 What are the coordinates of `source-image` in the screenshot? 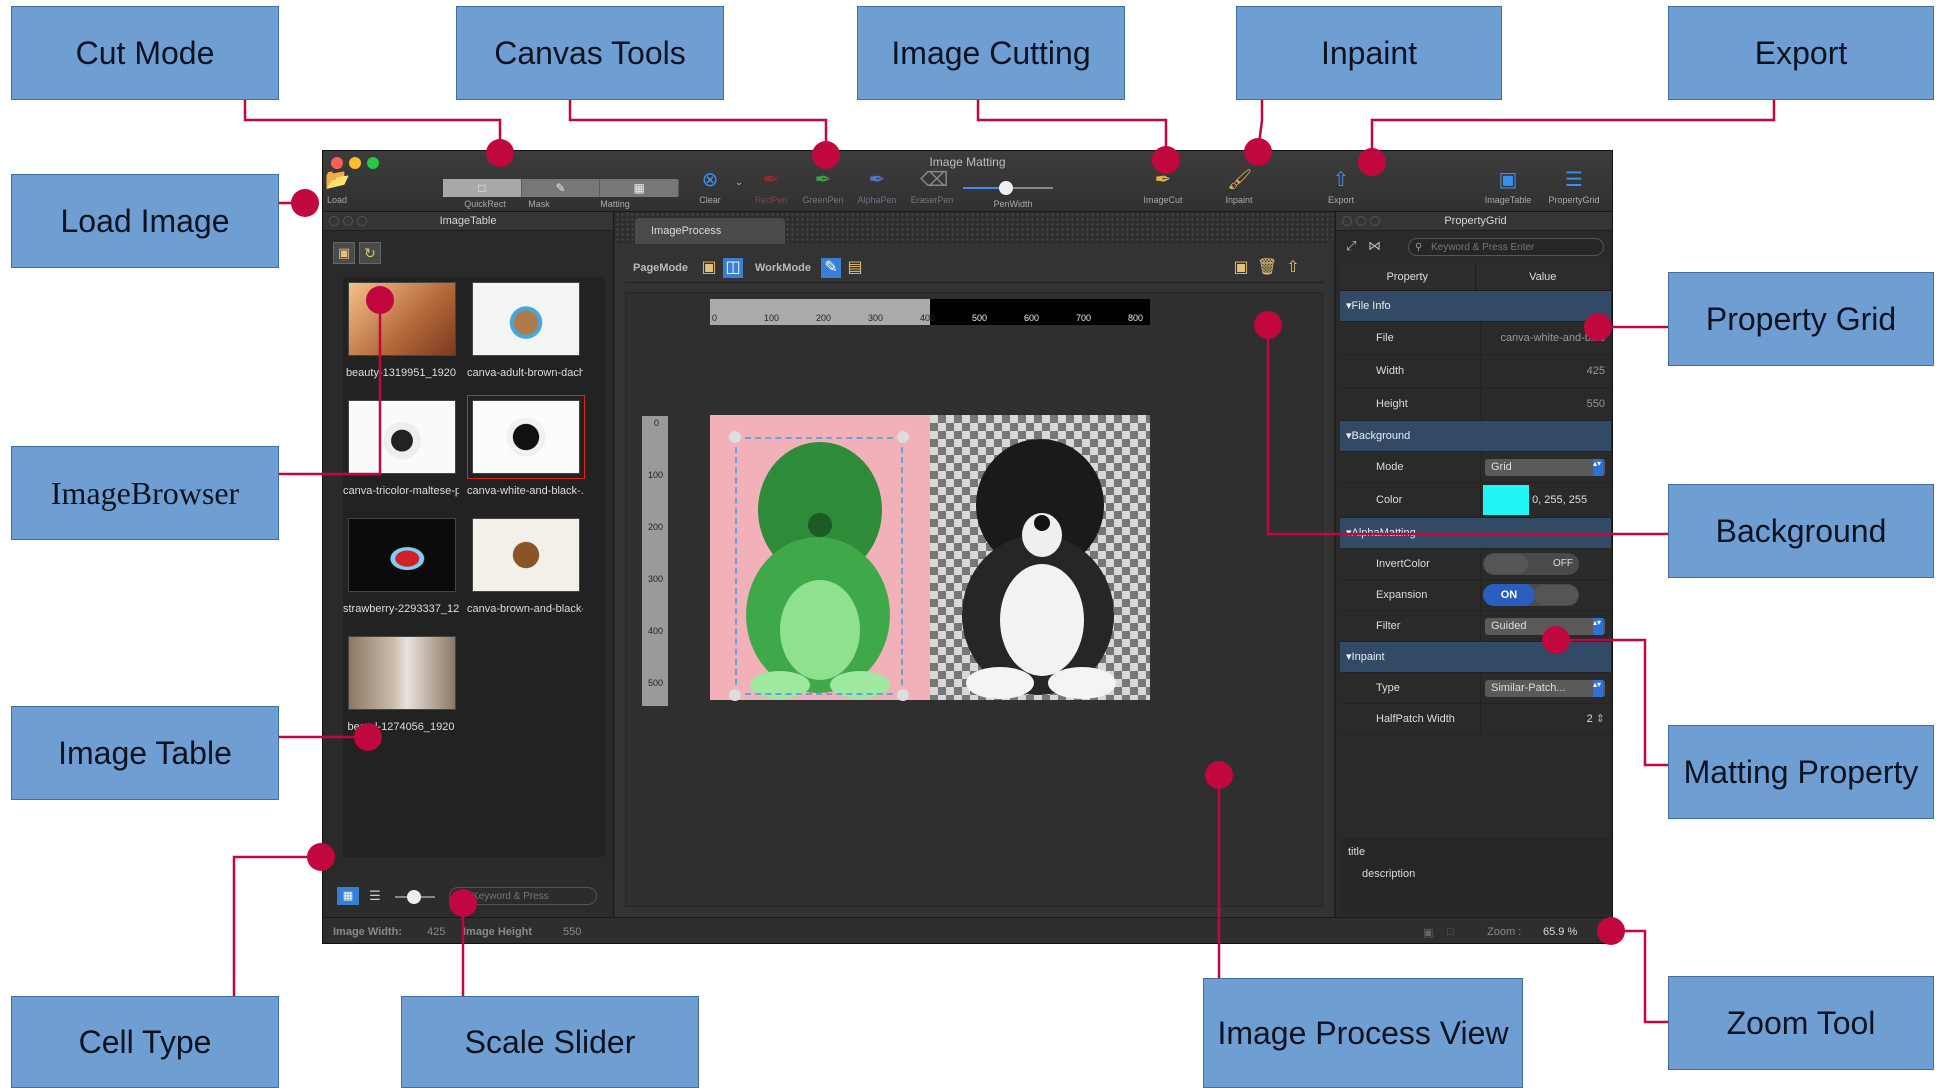 It's located at (820, 558).